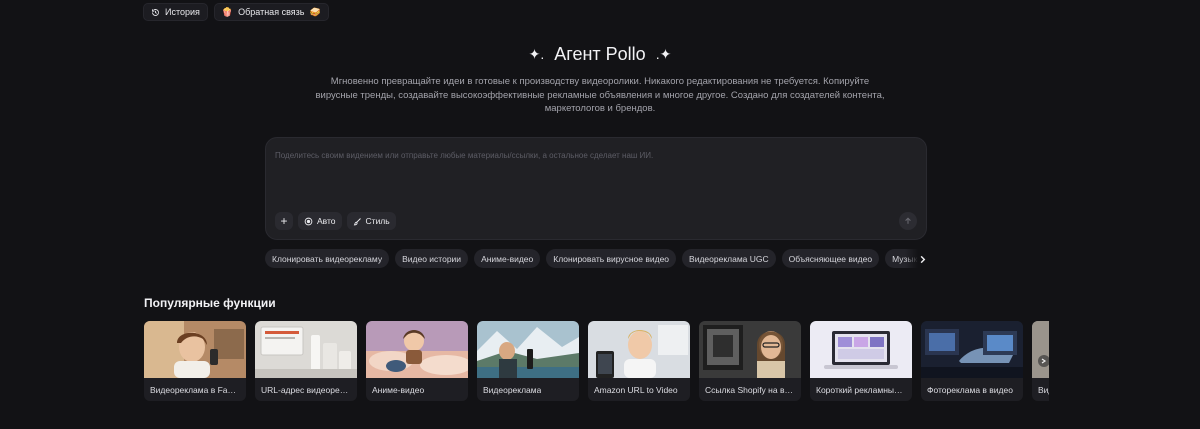 The image size is (1200, 429). What do you see at coordinates (326, 221) in the screenshot?
I see `auto-mode-label: Авто` at bounding box center [326, 221].